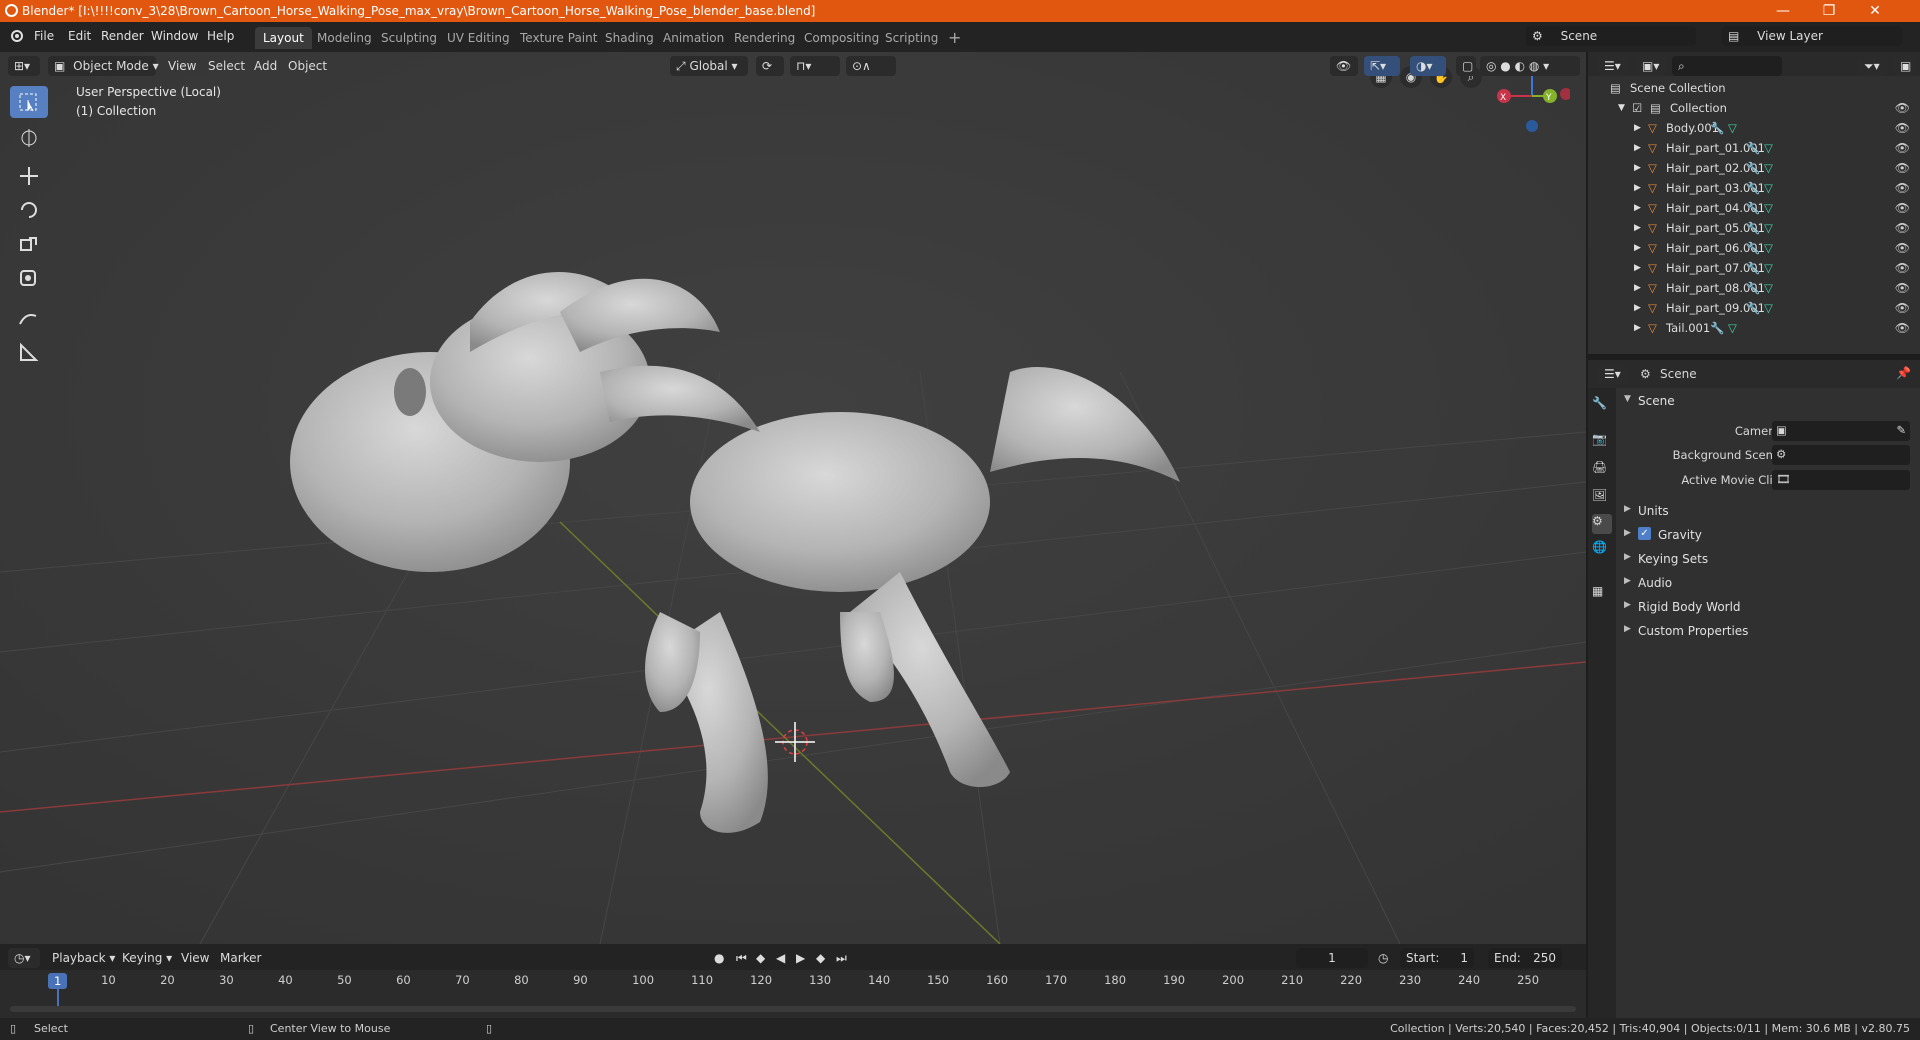 The width and height of the screenshot is (1920, 1040). What do you see at coordinates (1644, 533) in the screenshot?
I see `gravity-checkbox: ✓` at bounding box center [1644, 533].